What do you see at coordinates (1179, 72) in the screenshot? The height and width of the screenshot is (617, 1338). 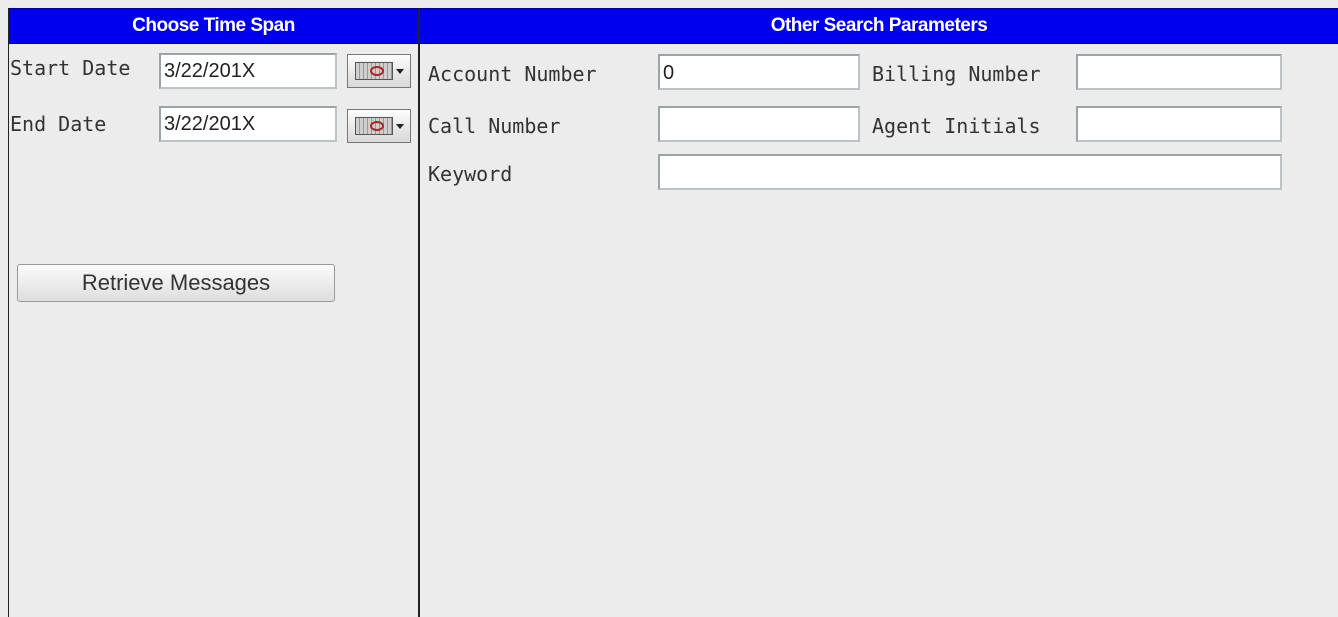 I see `billing-number-input` at bounding box center [1179, 72].